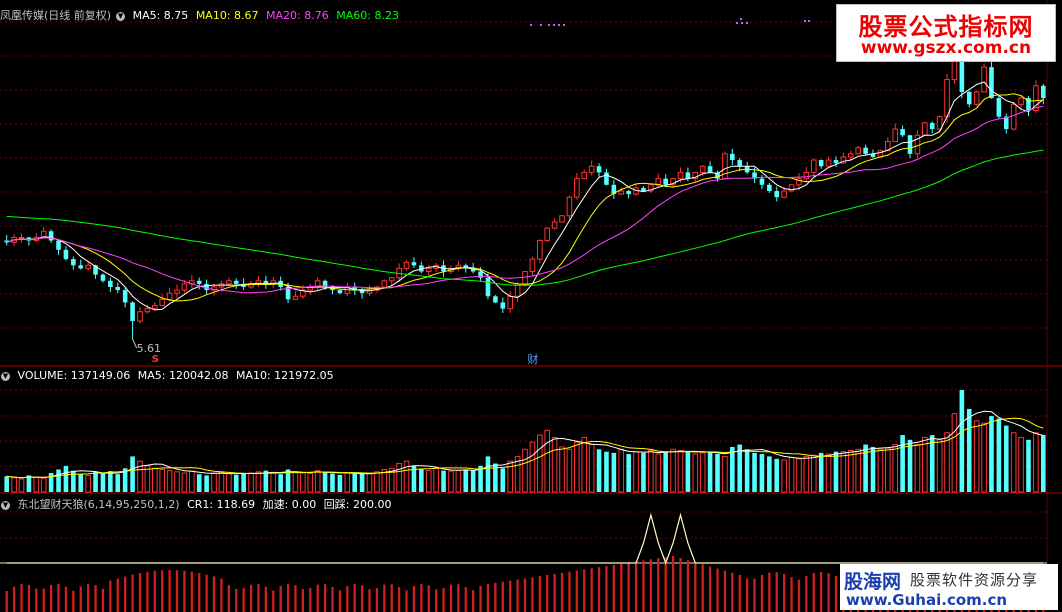 The height and width of the screenshot is (612, 1062). Describe the element at coordinates (946, 27) in the screenshot. I see `watermark-title: 股票公式指标网` at that location.